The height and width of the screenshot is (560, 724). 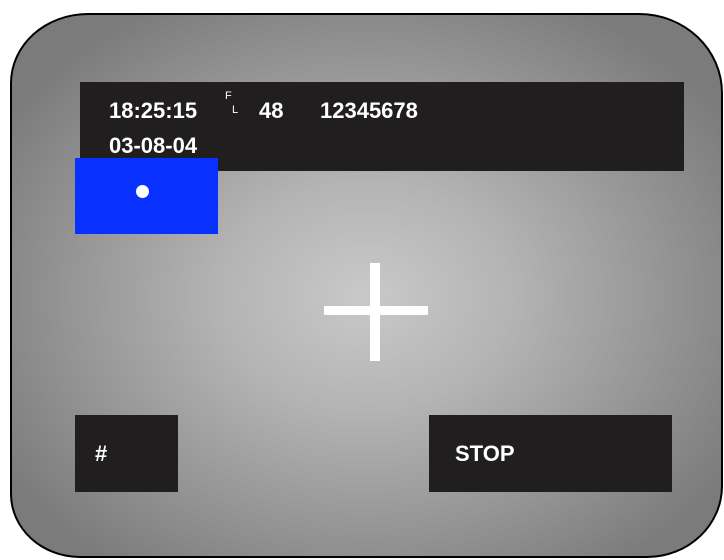 I want to click on stop-button-label: STOP, so click(x=485, y=453).